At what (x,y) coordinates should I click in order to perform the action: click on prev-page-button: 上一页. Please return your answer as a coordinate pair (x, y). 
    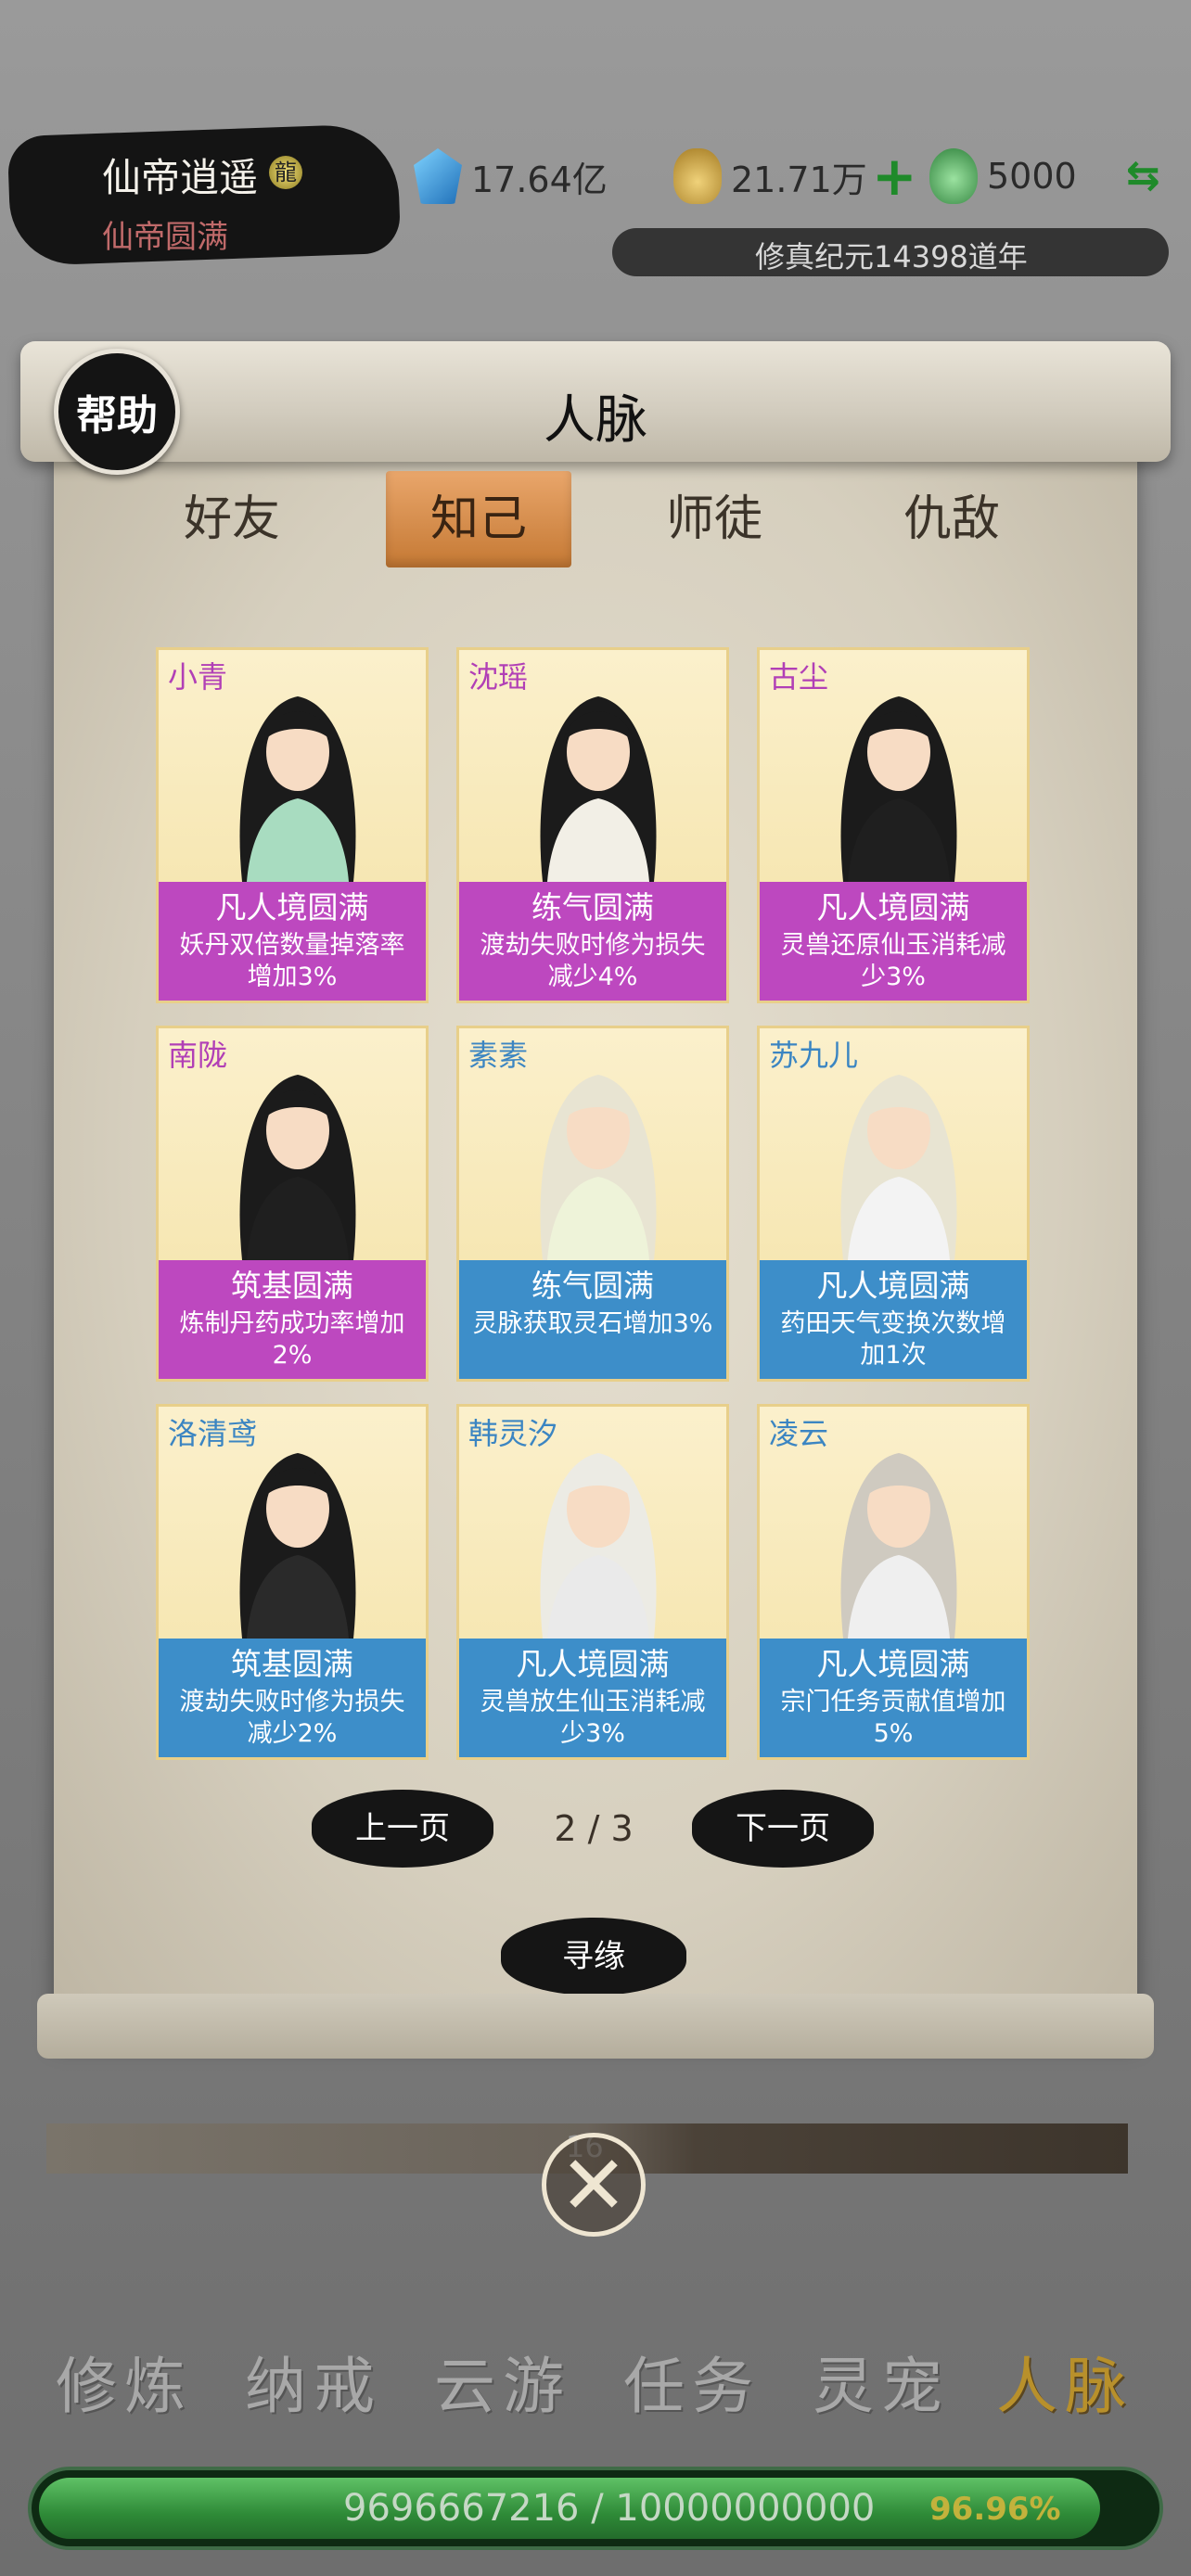
    Looking at the image, I should click on (402, 1829).